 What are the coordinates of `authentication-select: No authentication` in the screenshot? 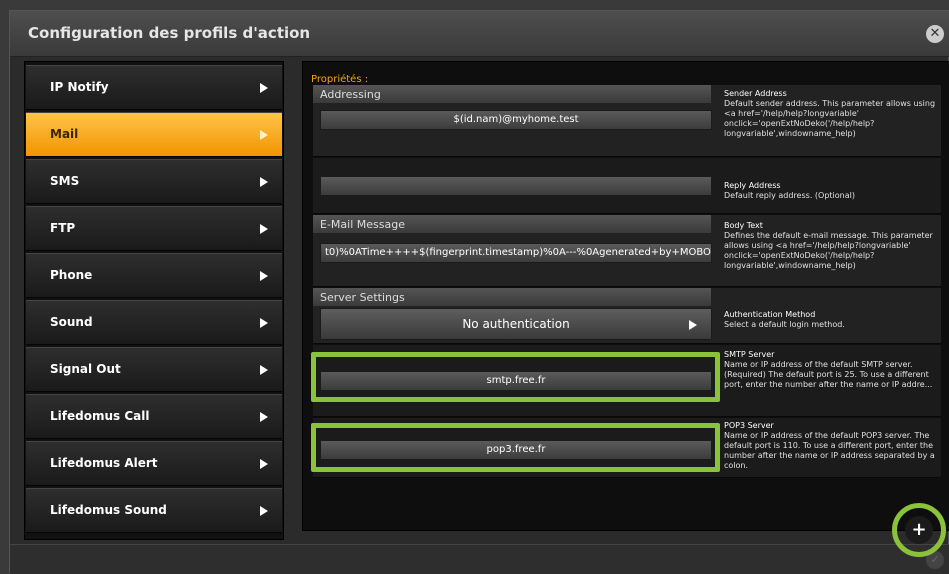 It's located at (516, 324).